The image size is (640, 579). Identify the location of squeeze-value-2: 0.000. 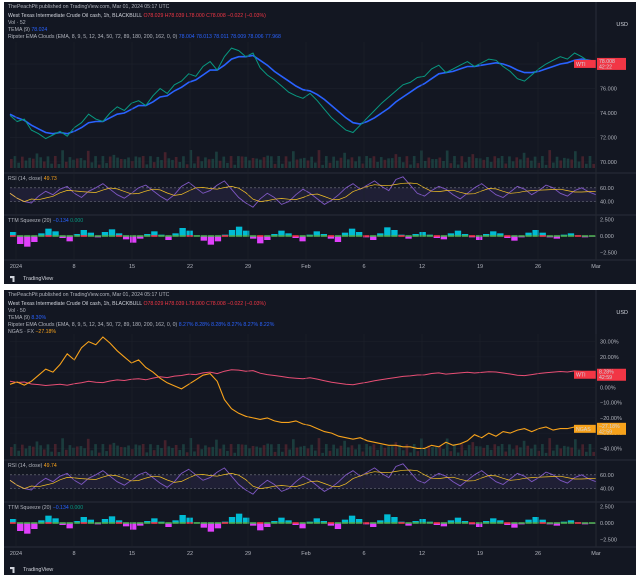
(77, 221).